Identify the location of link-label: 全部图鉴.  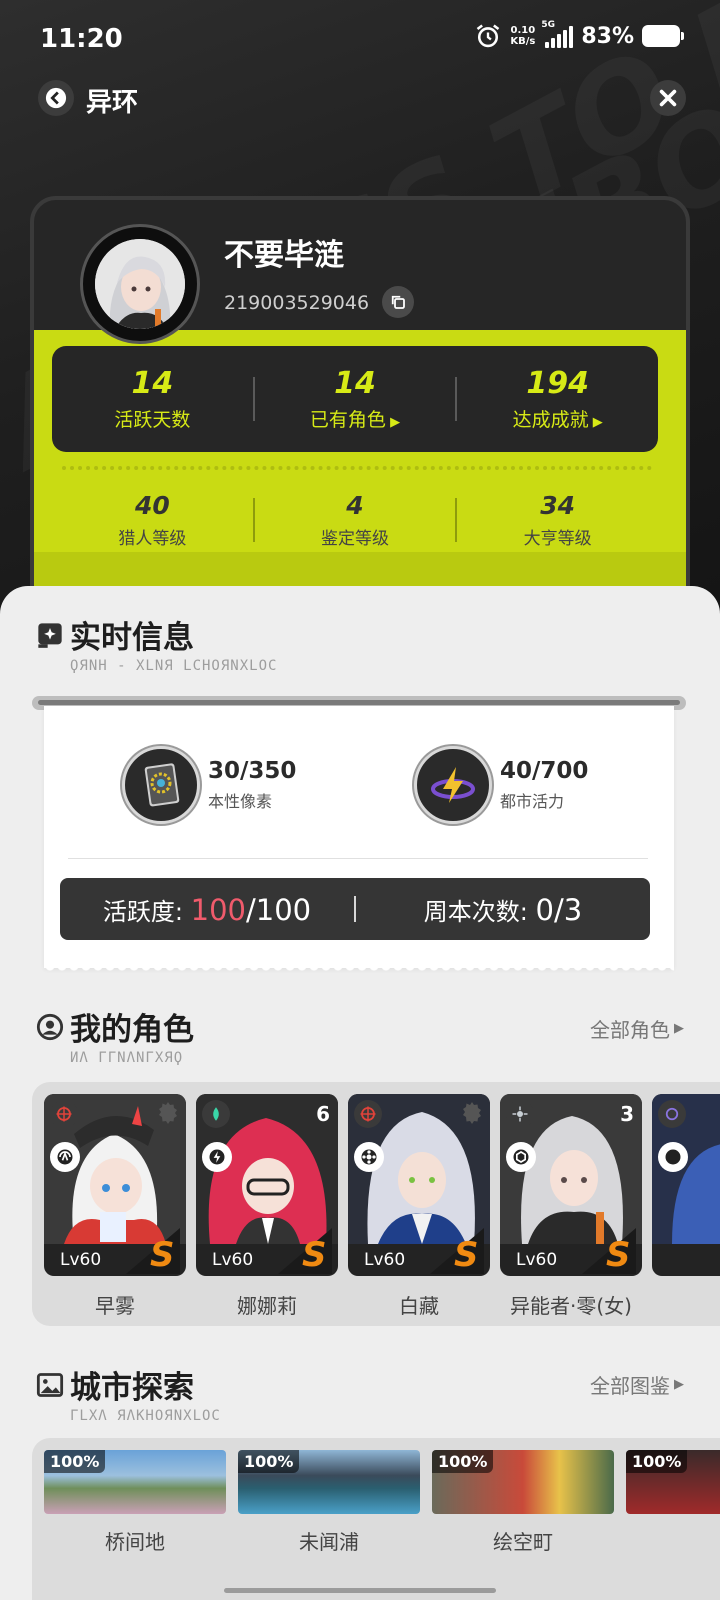
(630, 1386).